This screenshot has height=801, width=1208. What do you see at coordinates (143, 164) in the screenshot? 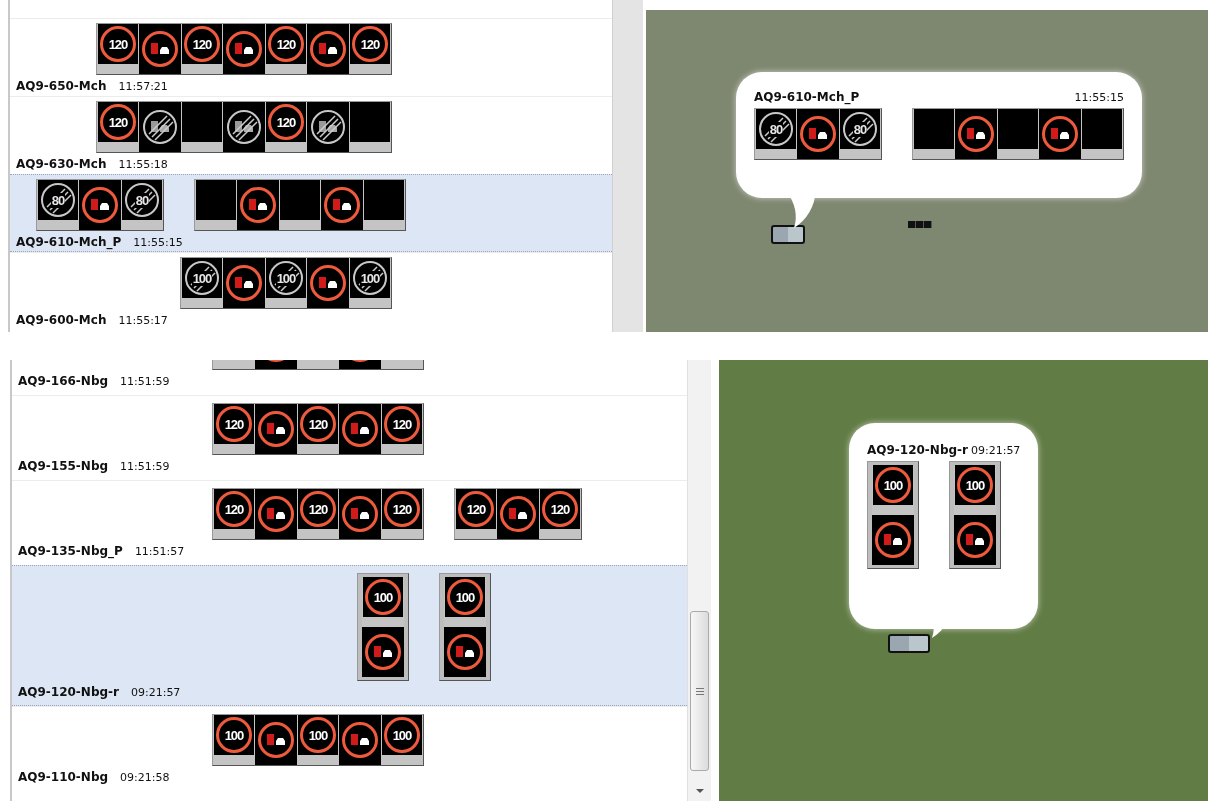
I see `timestamp: 11:55:18` at bounding box center [143, 164].